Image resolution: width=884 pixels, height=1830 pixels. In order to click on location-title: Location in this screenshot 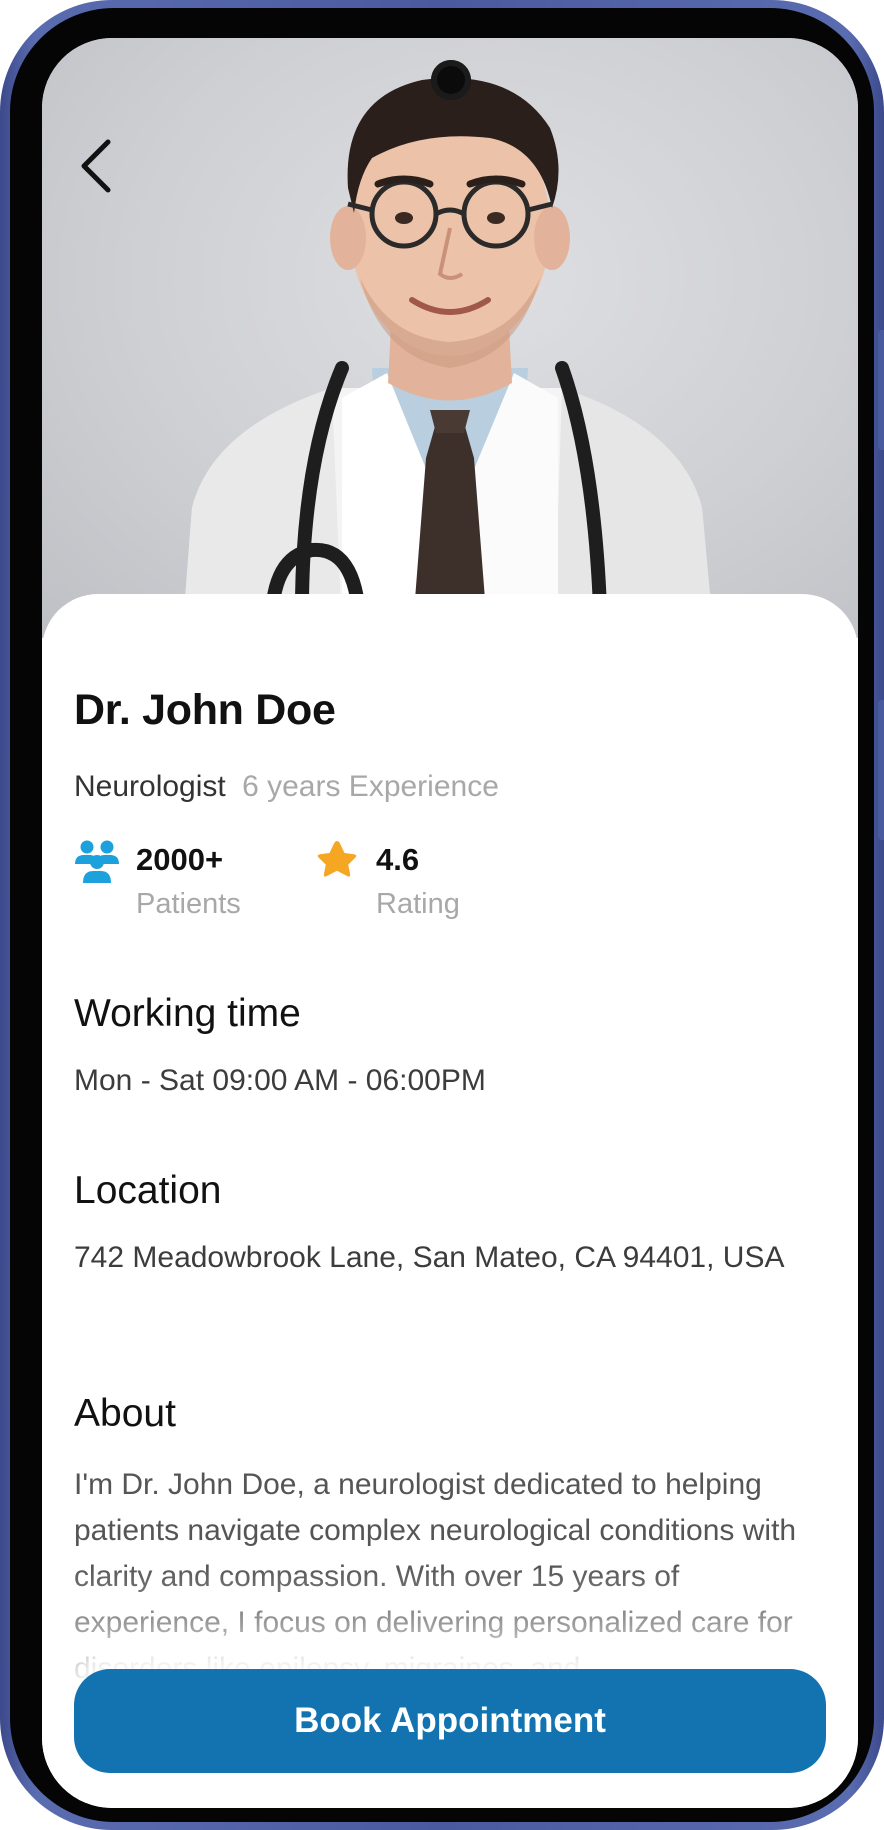, I will do `click(148, 1190)`.